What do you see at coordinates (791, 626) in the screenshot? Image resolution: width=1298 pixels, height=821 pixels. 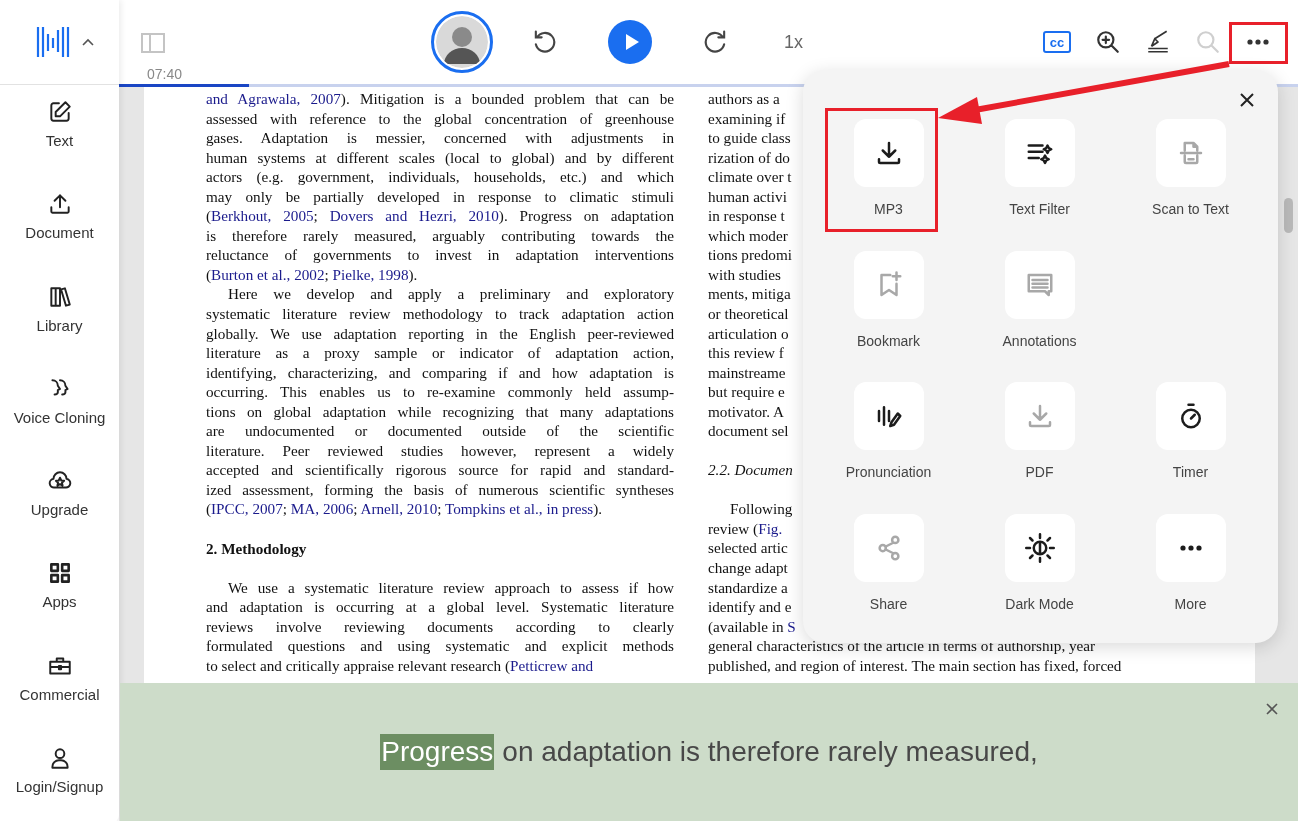 I see `citation-link: S` at bounding box center [791, 626].